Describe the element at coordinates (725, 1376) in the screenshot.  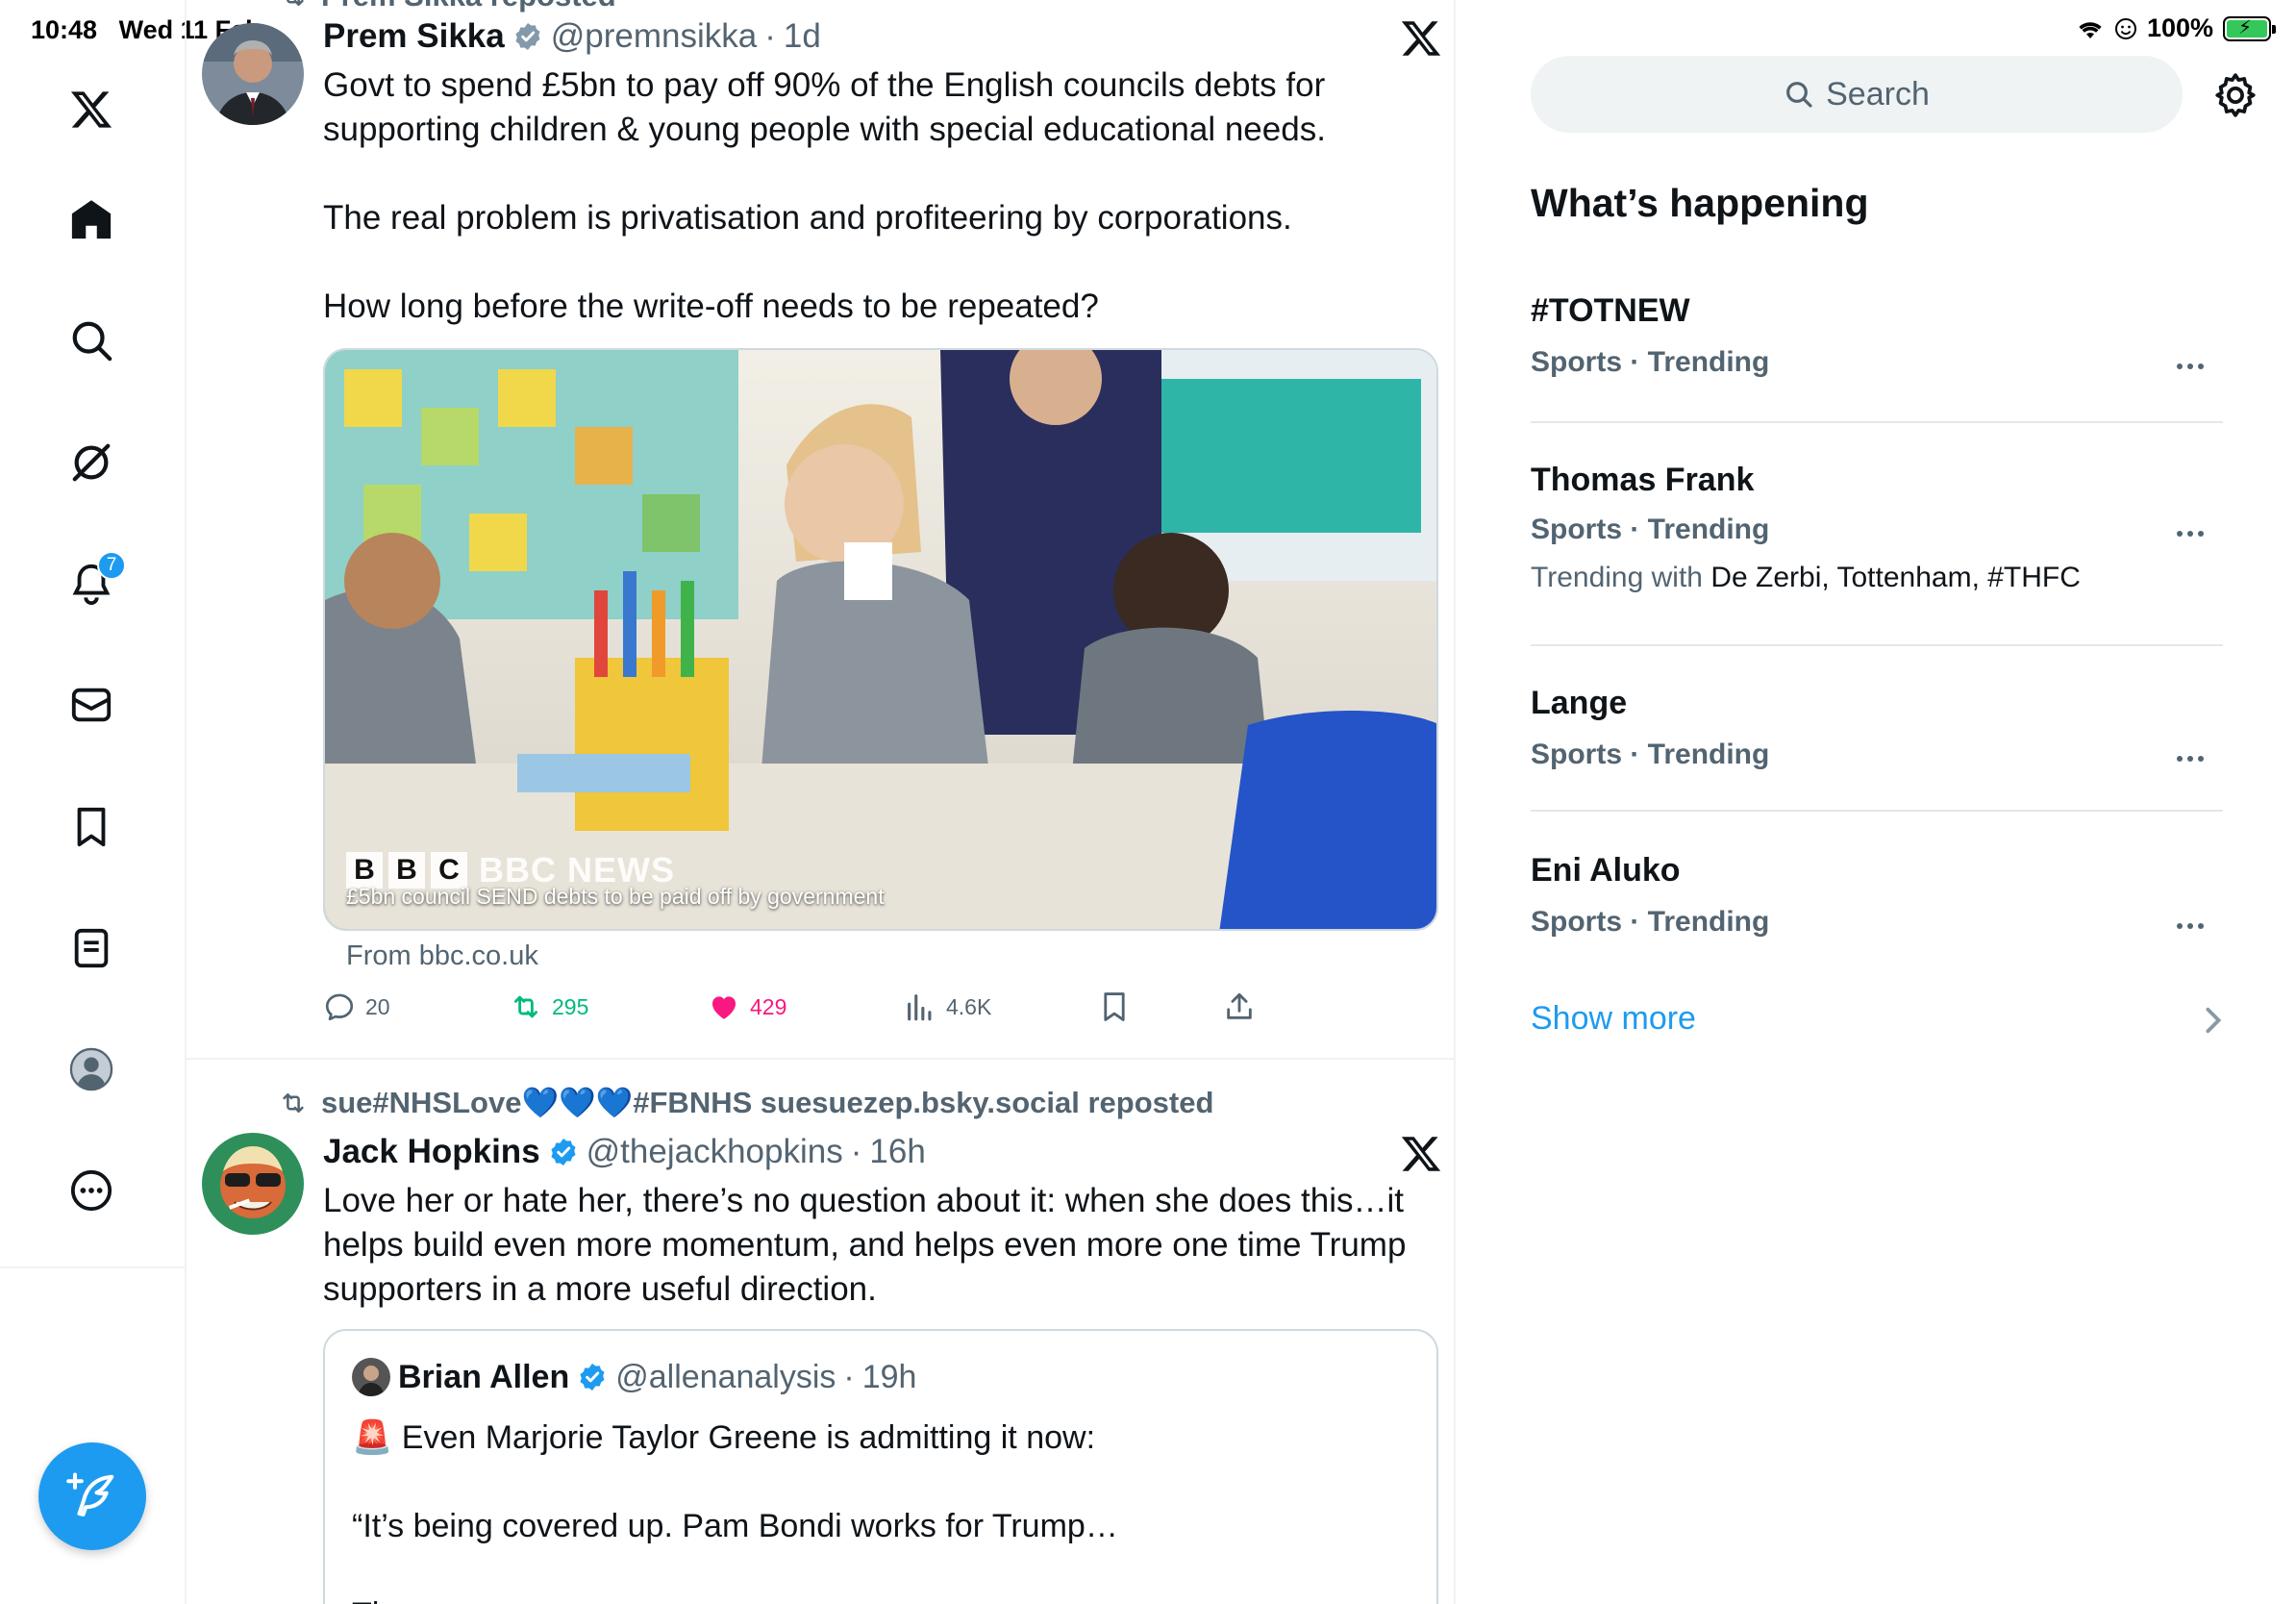
I see `quoted-author-handle: @allenanalysis` at that location.